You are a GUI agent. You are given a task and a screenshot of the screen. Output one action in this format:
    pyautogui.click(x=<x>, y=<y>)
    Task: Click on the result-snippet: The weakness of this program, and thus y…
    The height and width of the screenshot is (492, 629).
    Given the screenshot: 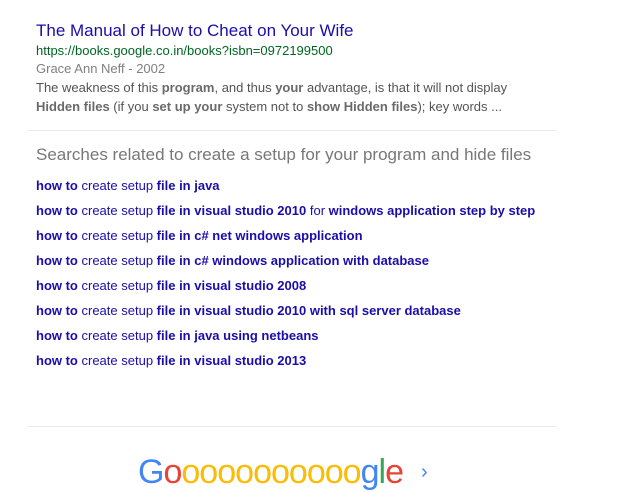 What is the action you would take?
    pyautogui.click(x=286, y=97)
    